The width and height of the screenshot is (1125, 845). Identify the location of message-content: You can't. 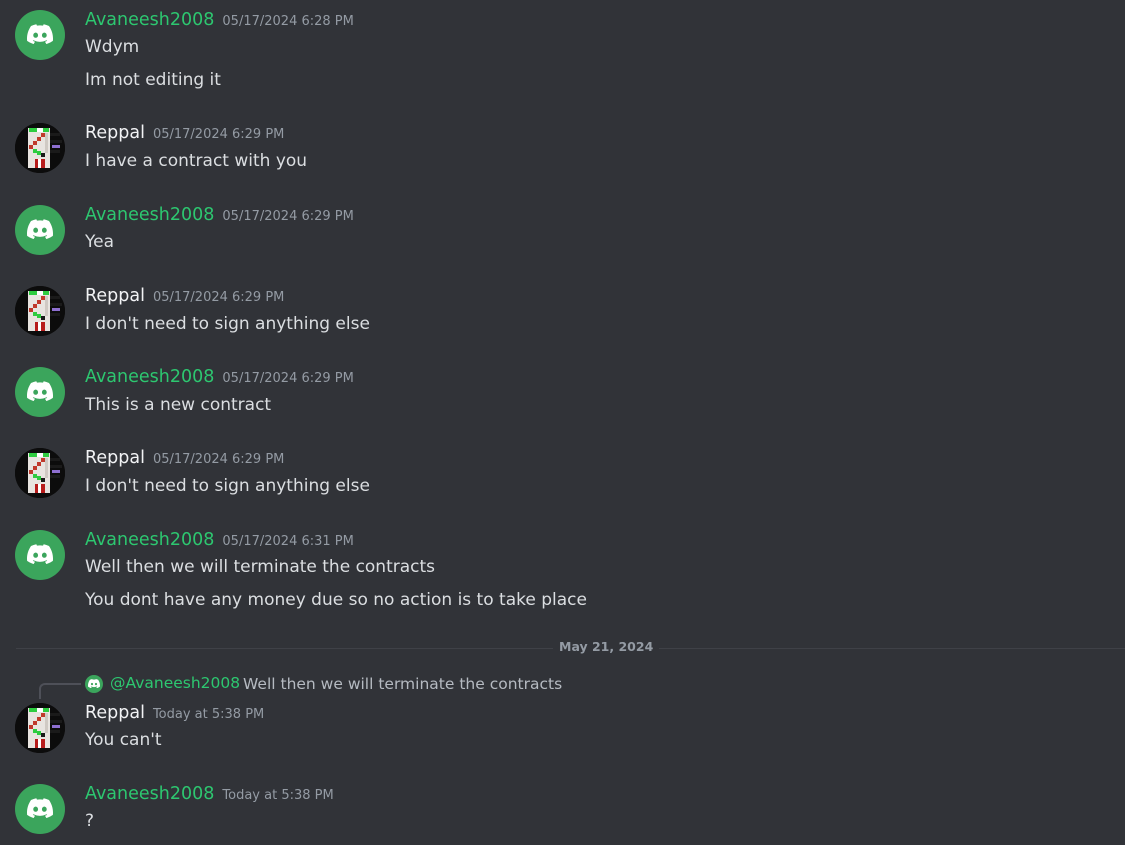
(123, 740).